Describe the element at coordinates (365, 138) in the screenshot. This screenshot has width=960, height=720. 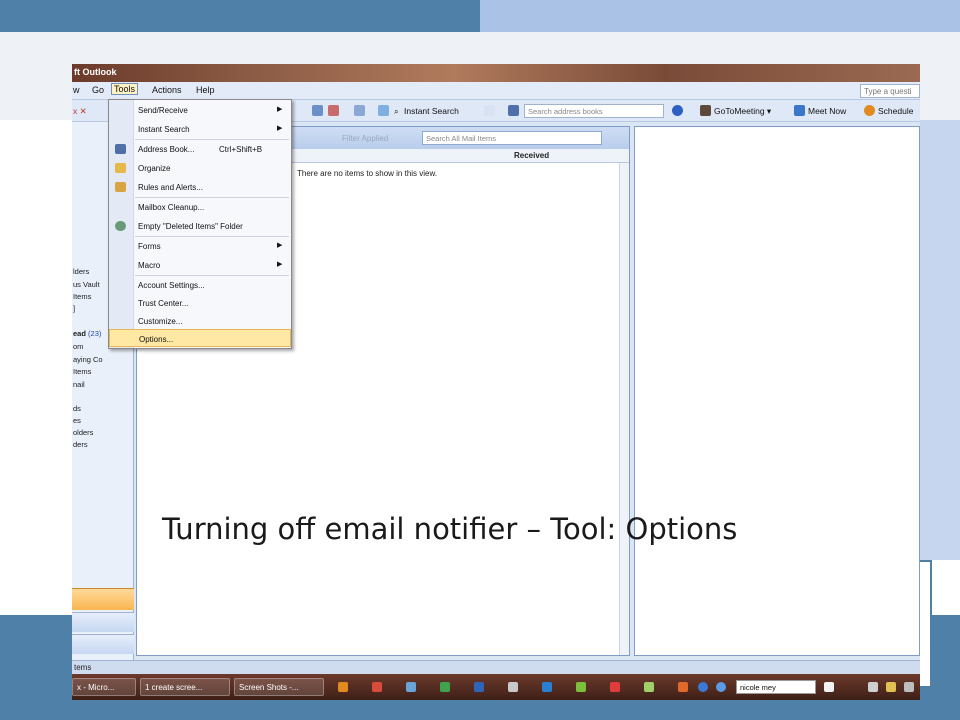
I see `filter-applied-label: Filter Applied` at that location.